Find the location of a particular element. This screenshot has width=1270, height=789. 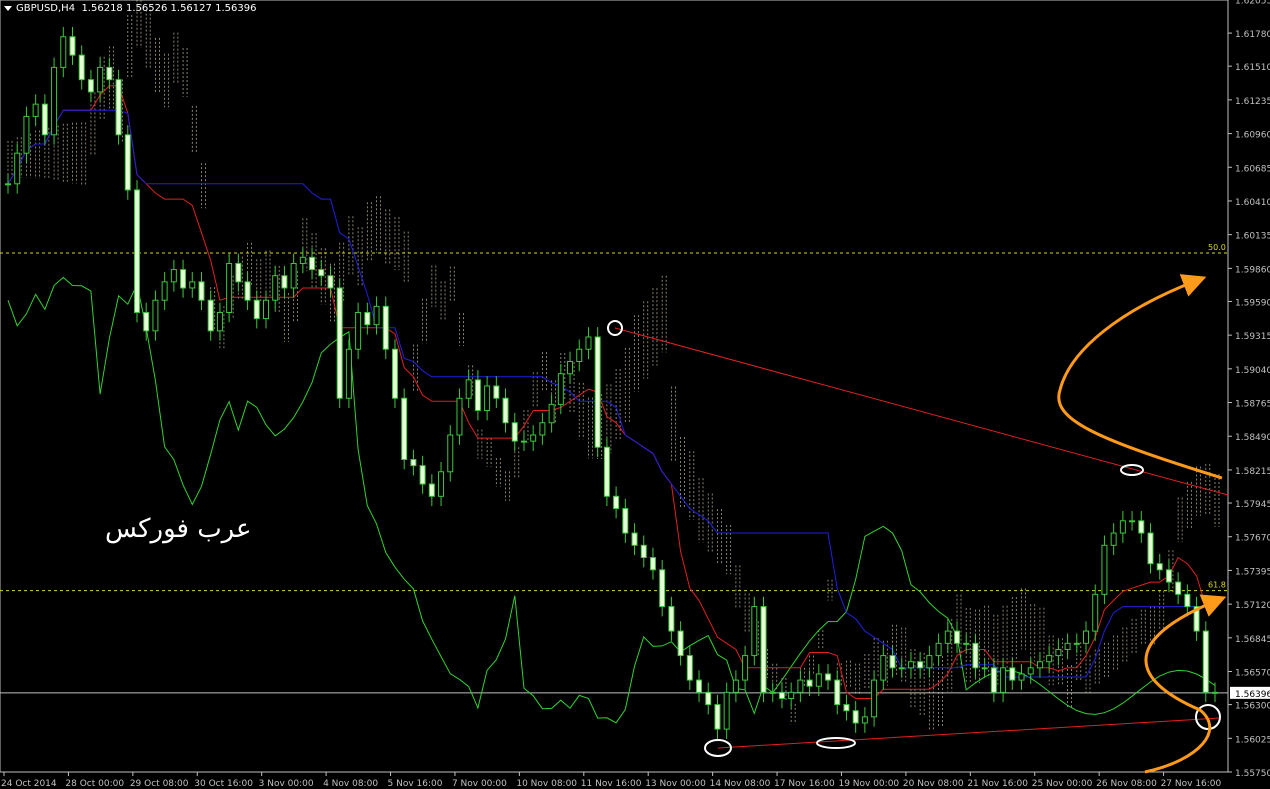

y-tick-label: 1.56300 is located at coordinates (1252, 707).